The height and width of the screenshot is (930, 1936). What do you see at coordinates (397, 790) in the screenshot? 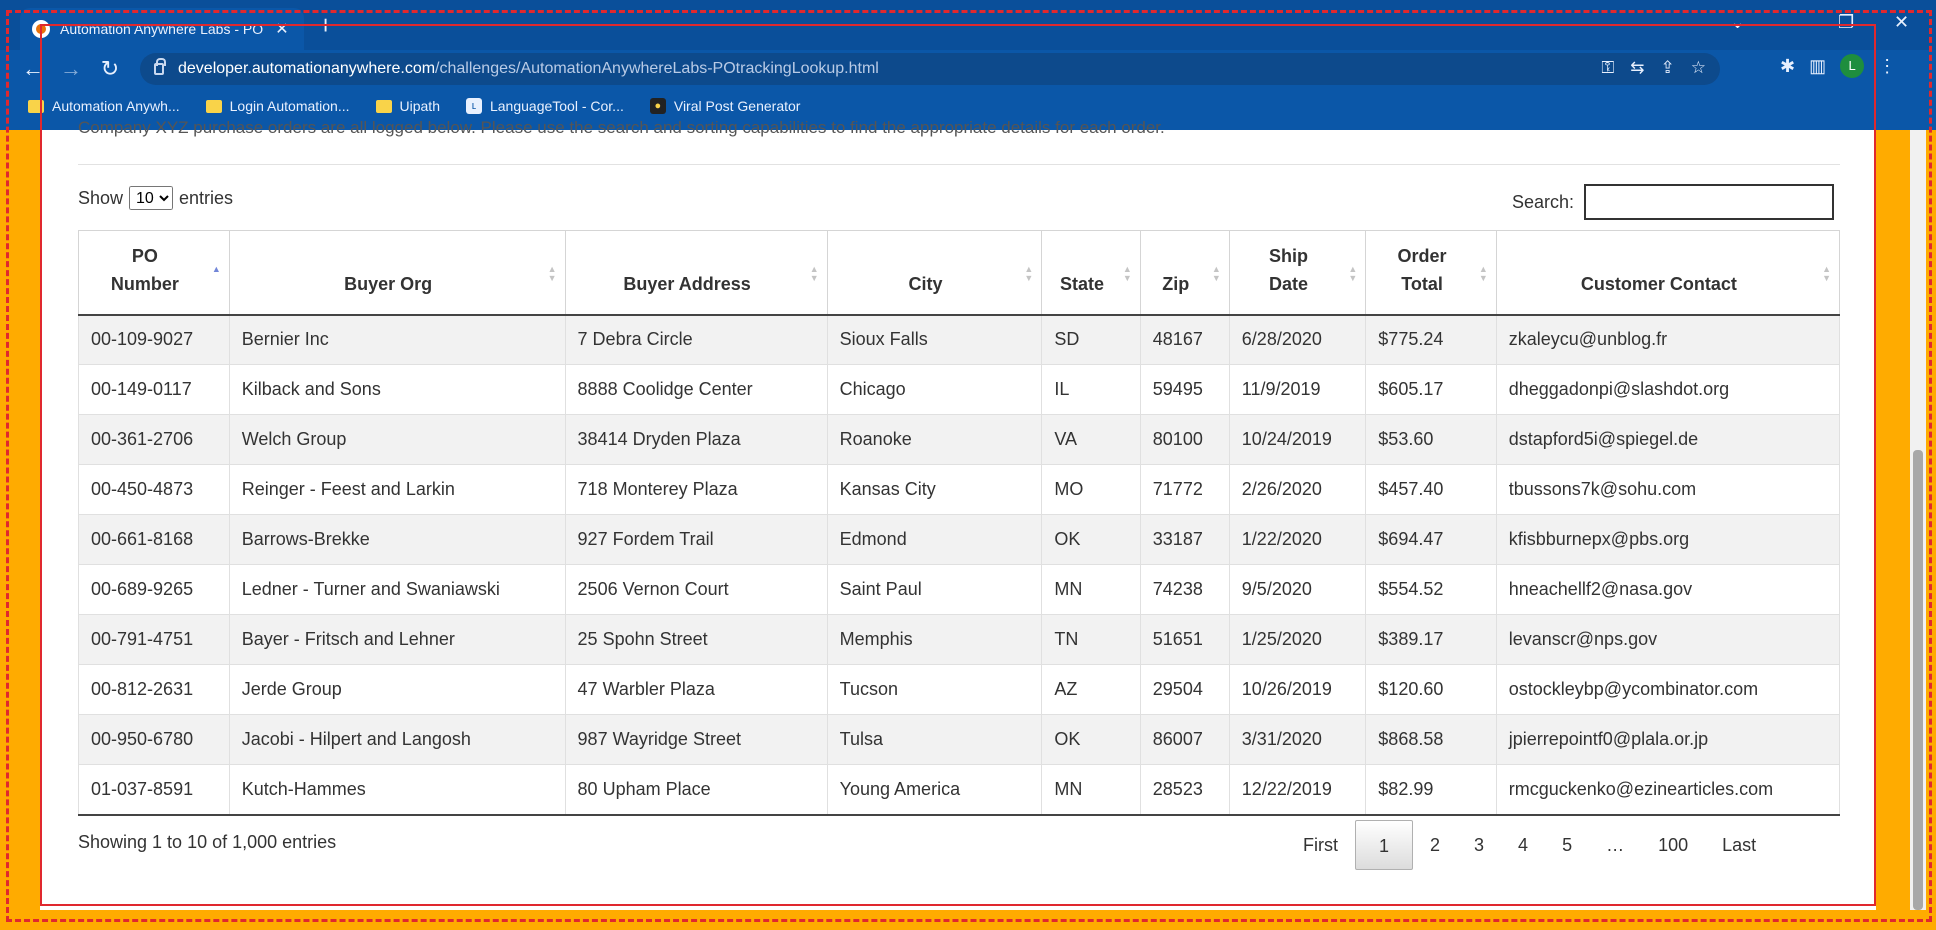
I see `buyer-org-cell: Kutch-Hammes` at bounding box center [397, 790].